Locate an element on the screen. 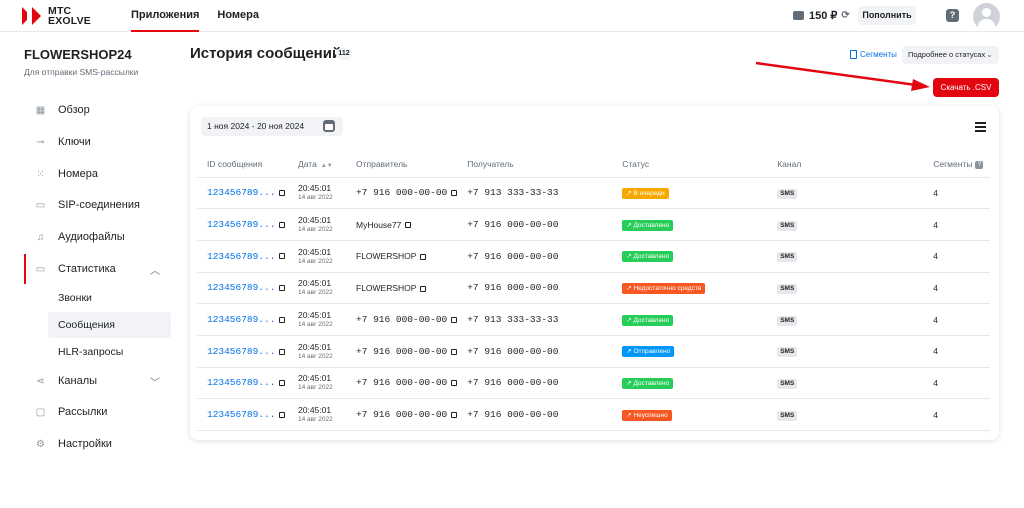 This screenshot has height=508, width=1024. download-csv-button: Скачать .CSV is located at coordinates (966, 87).